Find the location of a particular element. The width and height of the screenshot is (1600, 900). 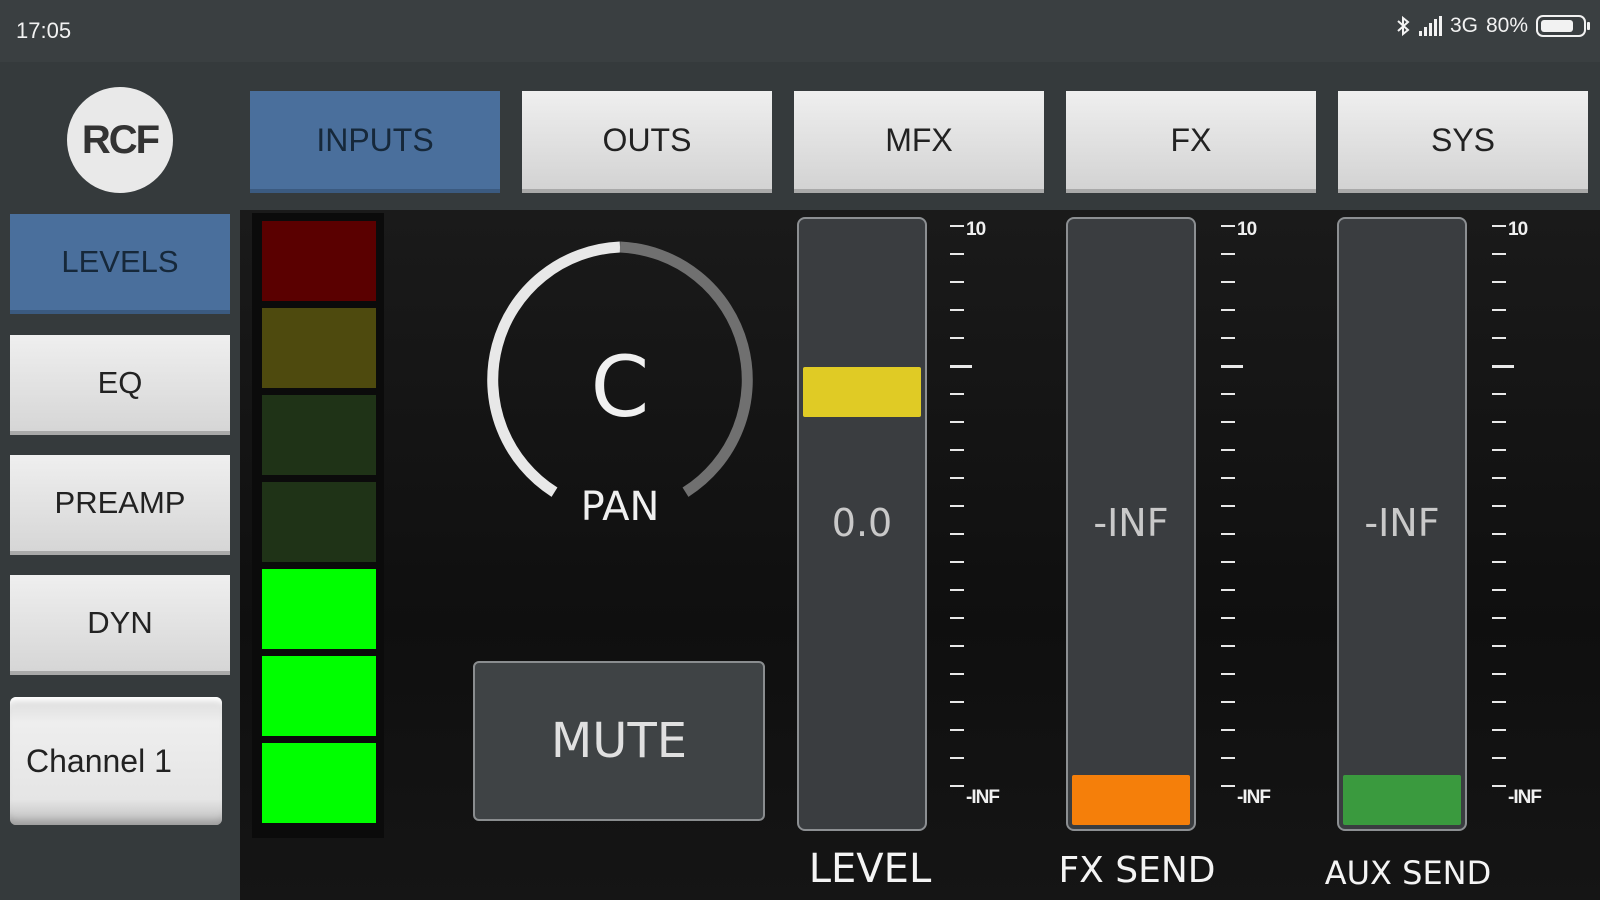

level-fader: 0.0 is located at coordinates (862, 524).